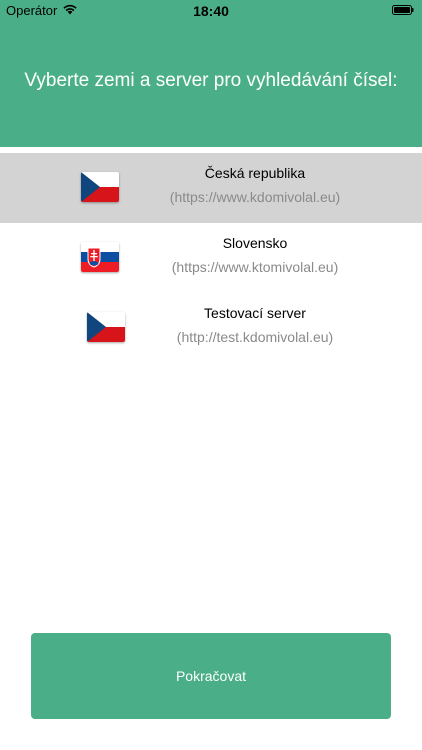  What do you see at coordinates (255, 243) in the screenshot?
I see `server-name: Slovensko` at bounding box center [255, 243].